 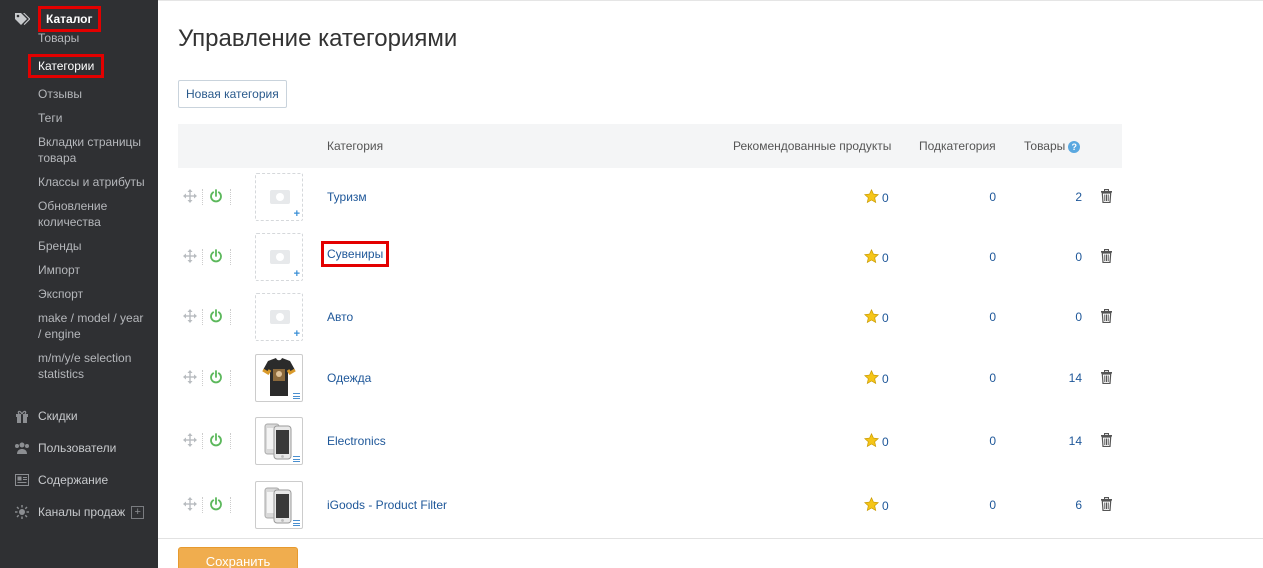 I want to click on sidebar-item-sales-channels-label: Каналы продаж, so click(x=82, y=512).